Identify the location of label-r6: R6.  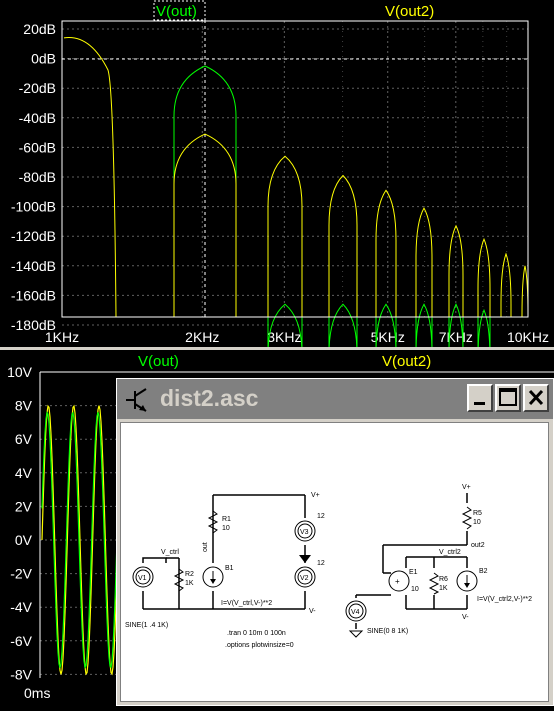
(443, 579).